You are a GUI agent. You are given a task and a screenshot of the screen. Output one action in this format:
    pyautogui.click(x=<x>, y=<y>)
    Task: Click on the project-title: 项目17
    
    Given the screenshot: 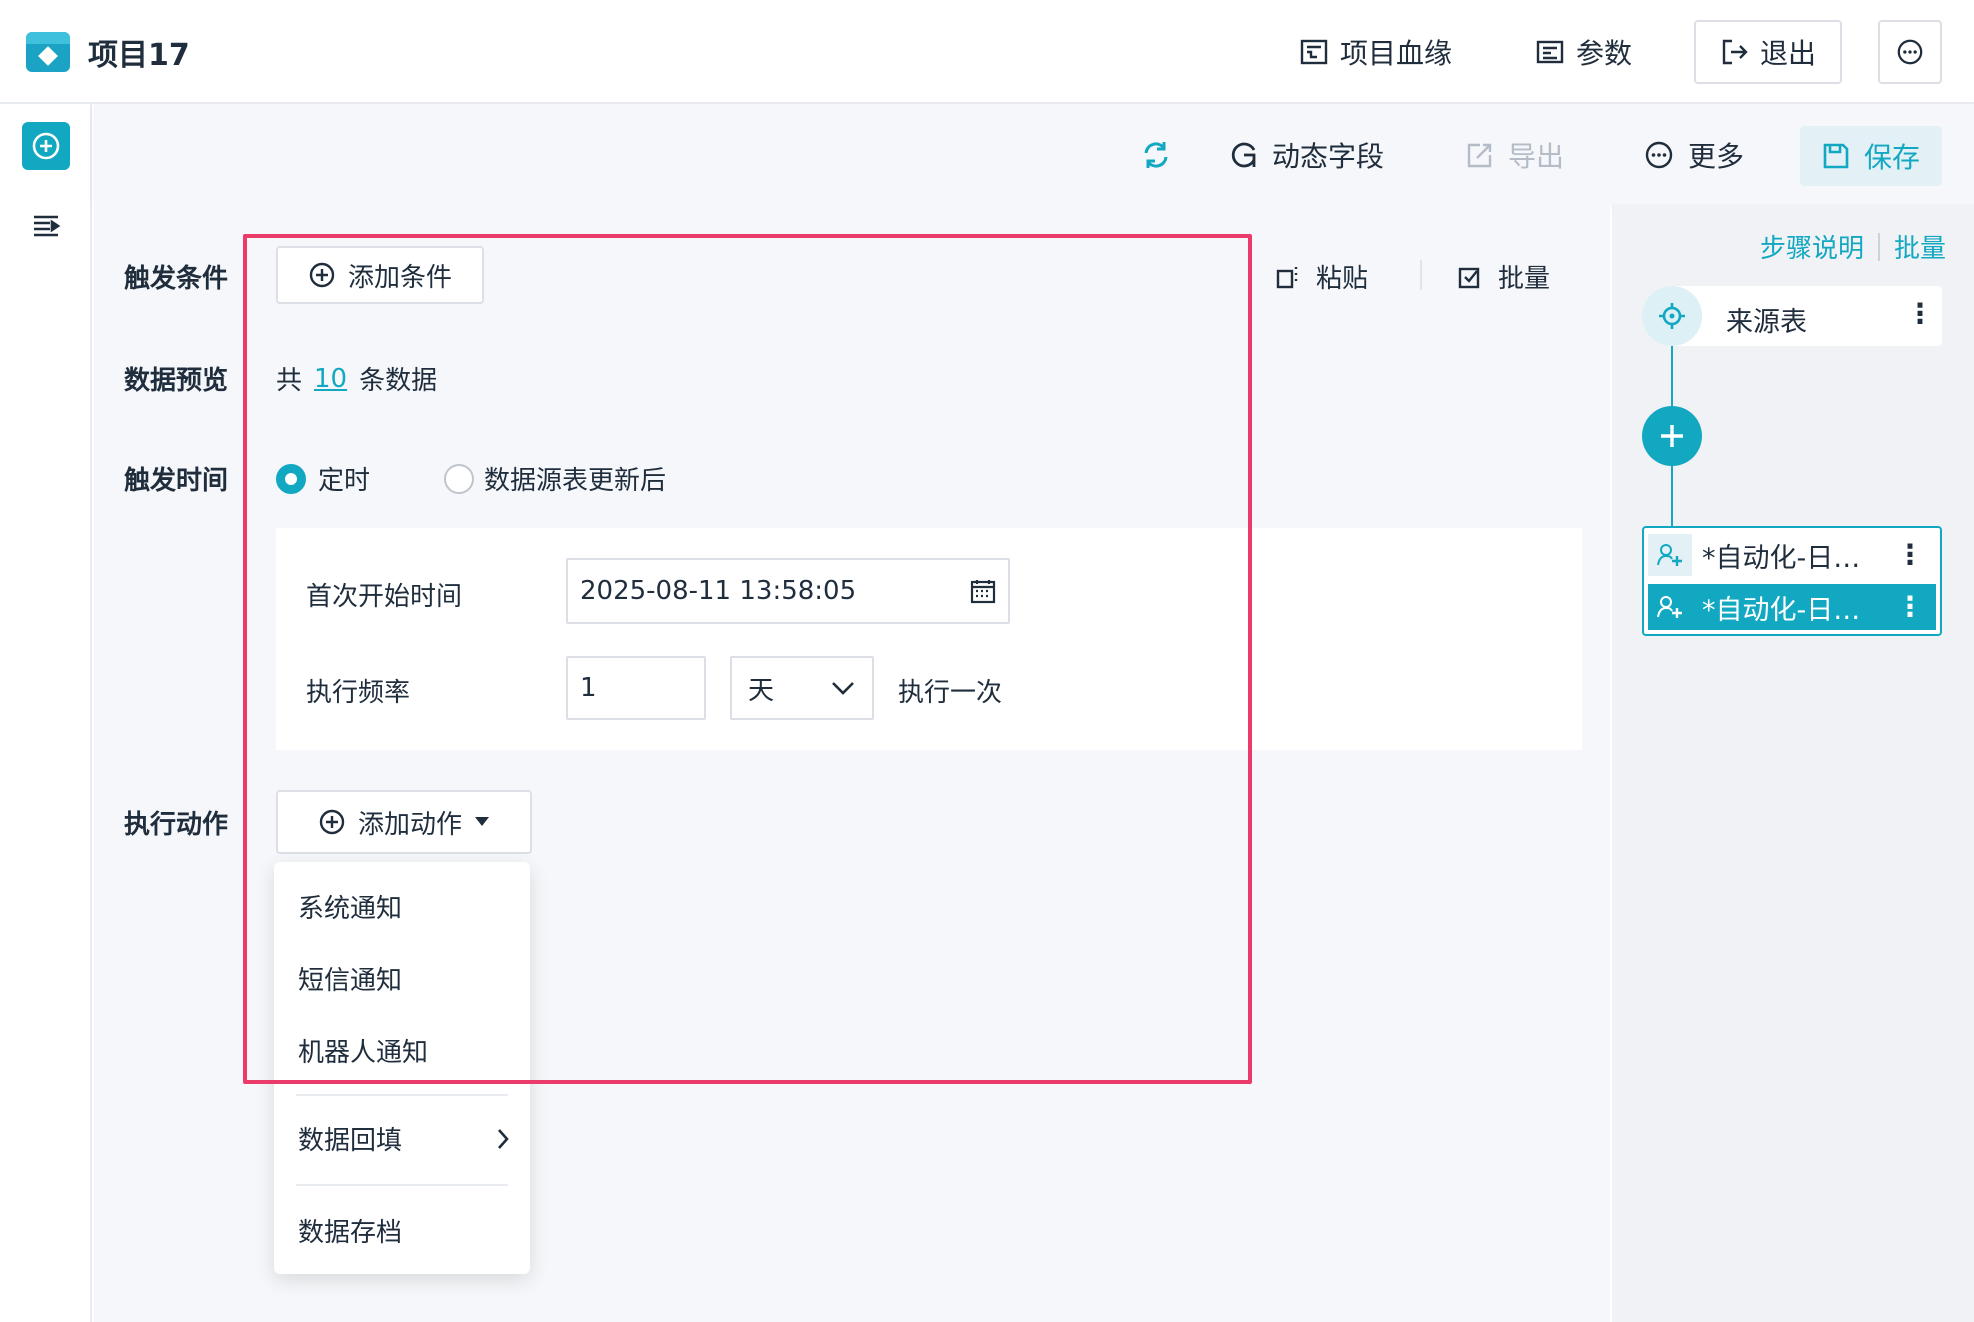 What is the action you would take?
    pyautogui.click(x=139, y=55)
    